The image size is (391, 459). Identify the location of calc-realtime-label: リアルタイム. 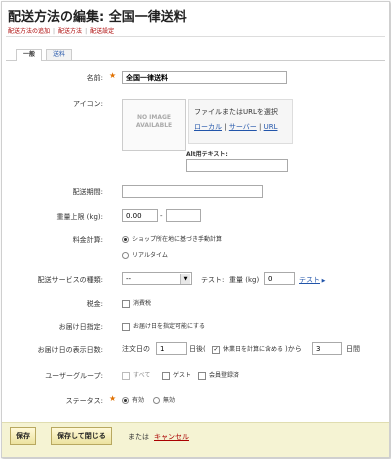
(150, 255).